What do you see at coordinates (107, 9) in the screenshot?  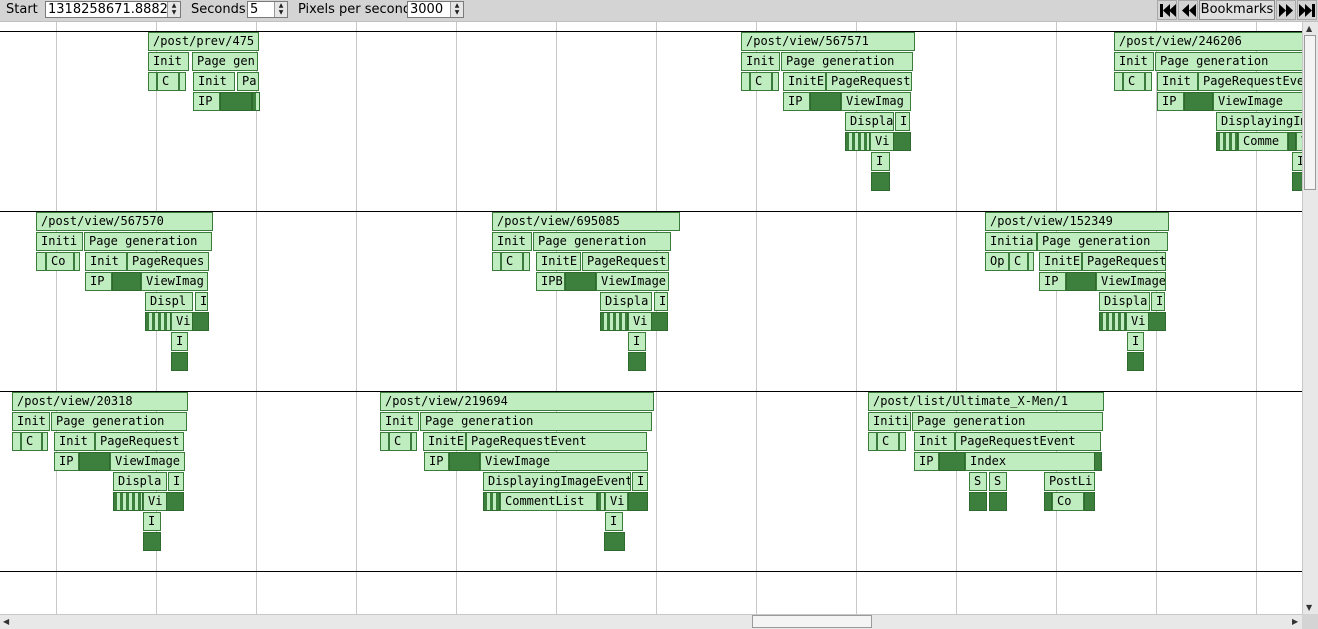 I see `start-input` at bounding box center [107, 9].